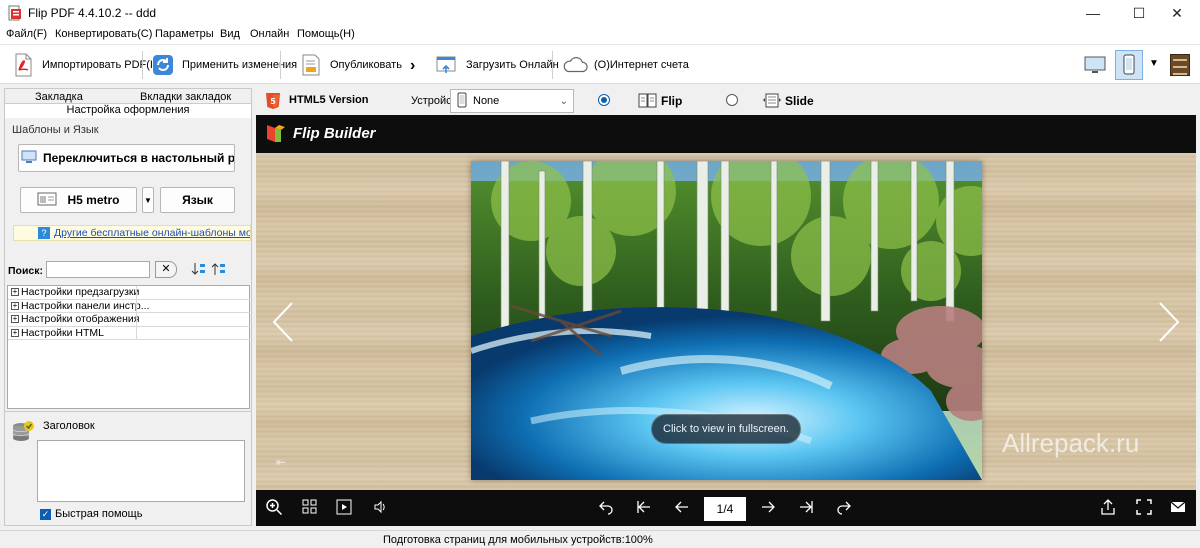  I want to click on flip-mode-icon, so click(648, 101).